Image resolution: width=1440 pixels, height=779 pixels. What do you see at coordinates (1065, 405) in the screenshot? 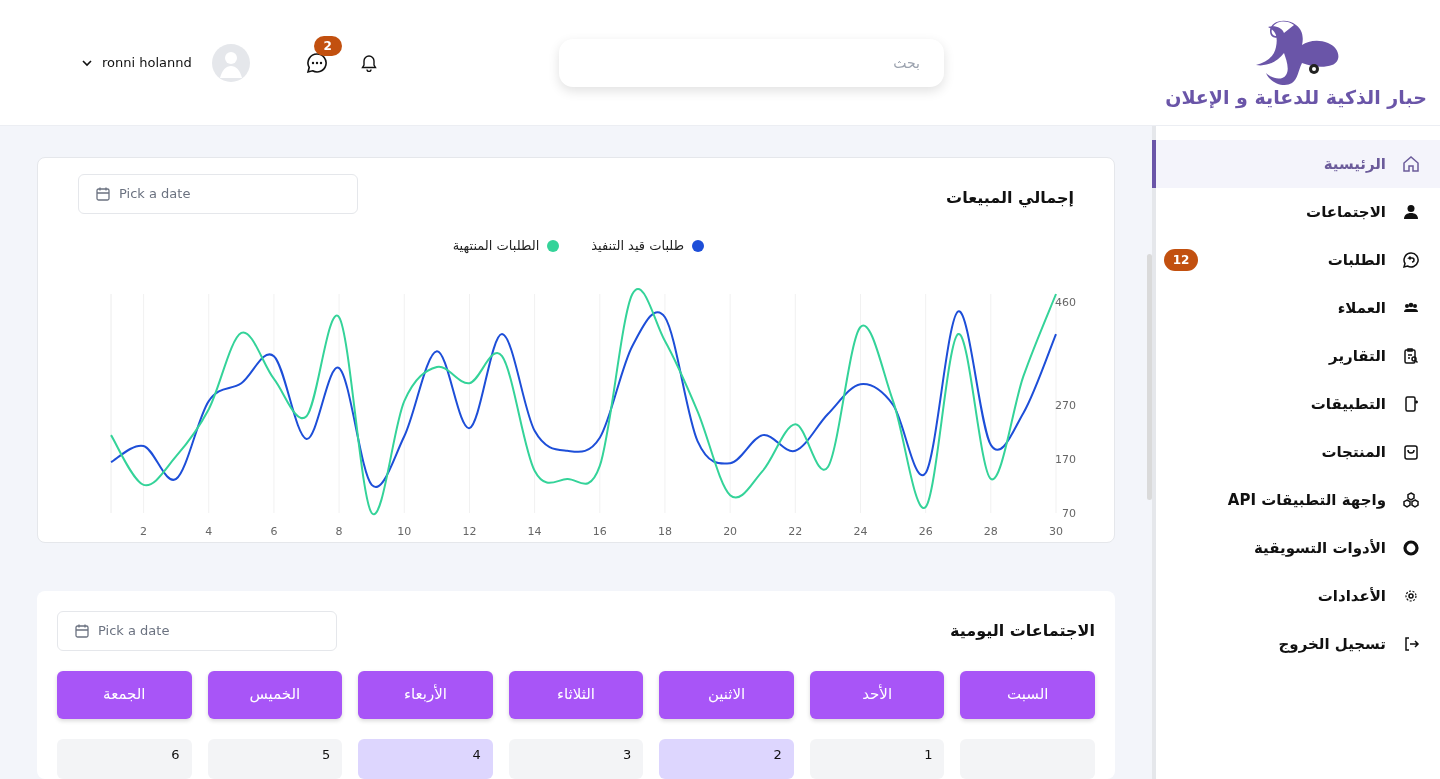
I see `y-tick-label: 270` at bounding box center [1065, 405].